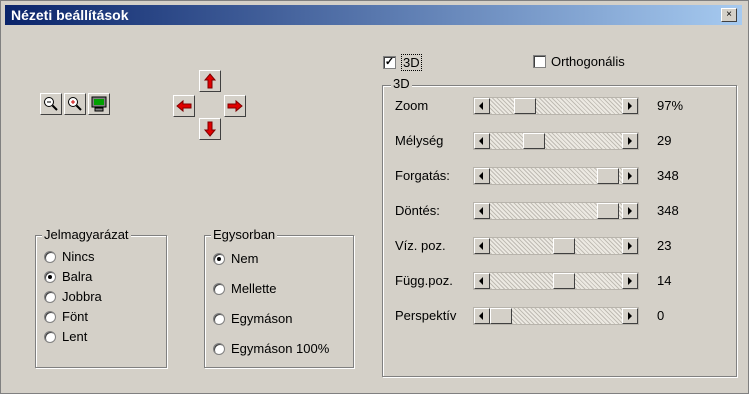 This screenshot has width=749, height=394. Describe the element at coordinates (556, 141) in the screenshot. I see `slider-melyseg` at that location.